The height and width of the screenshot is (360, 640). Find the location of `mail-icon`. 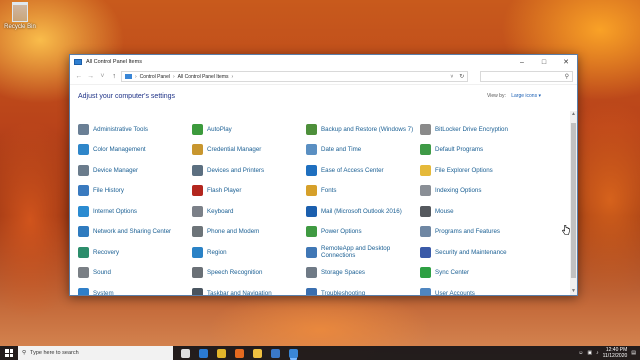

mail-icon is located at coordinates (311, 211).